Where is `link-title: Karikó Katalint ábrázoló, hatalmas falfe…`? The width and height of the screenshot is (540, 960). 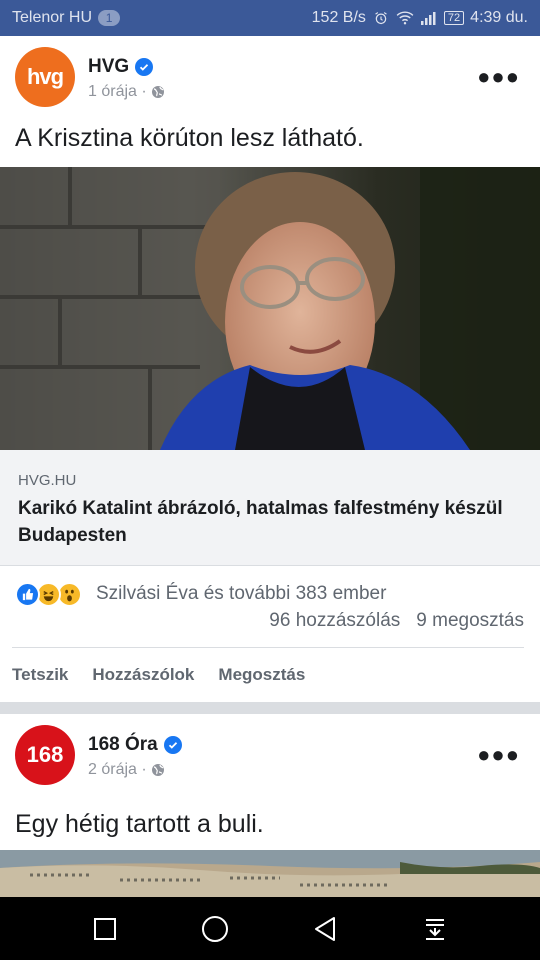 link-title: Karikó Katalint ábrázoló, hatalmas falfe… is located at coordinates (270, 522).